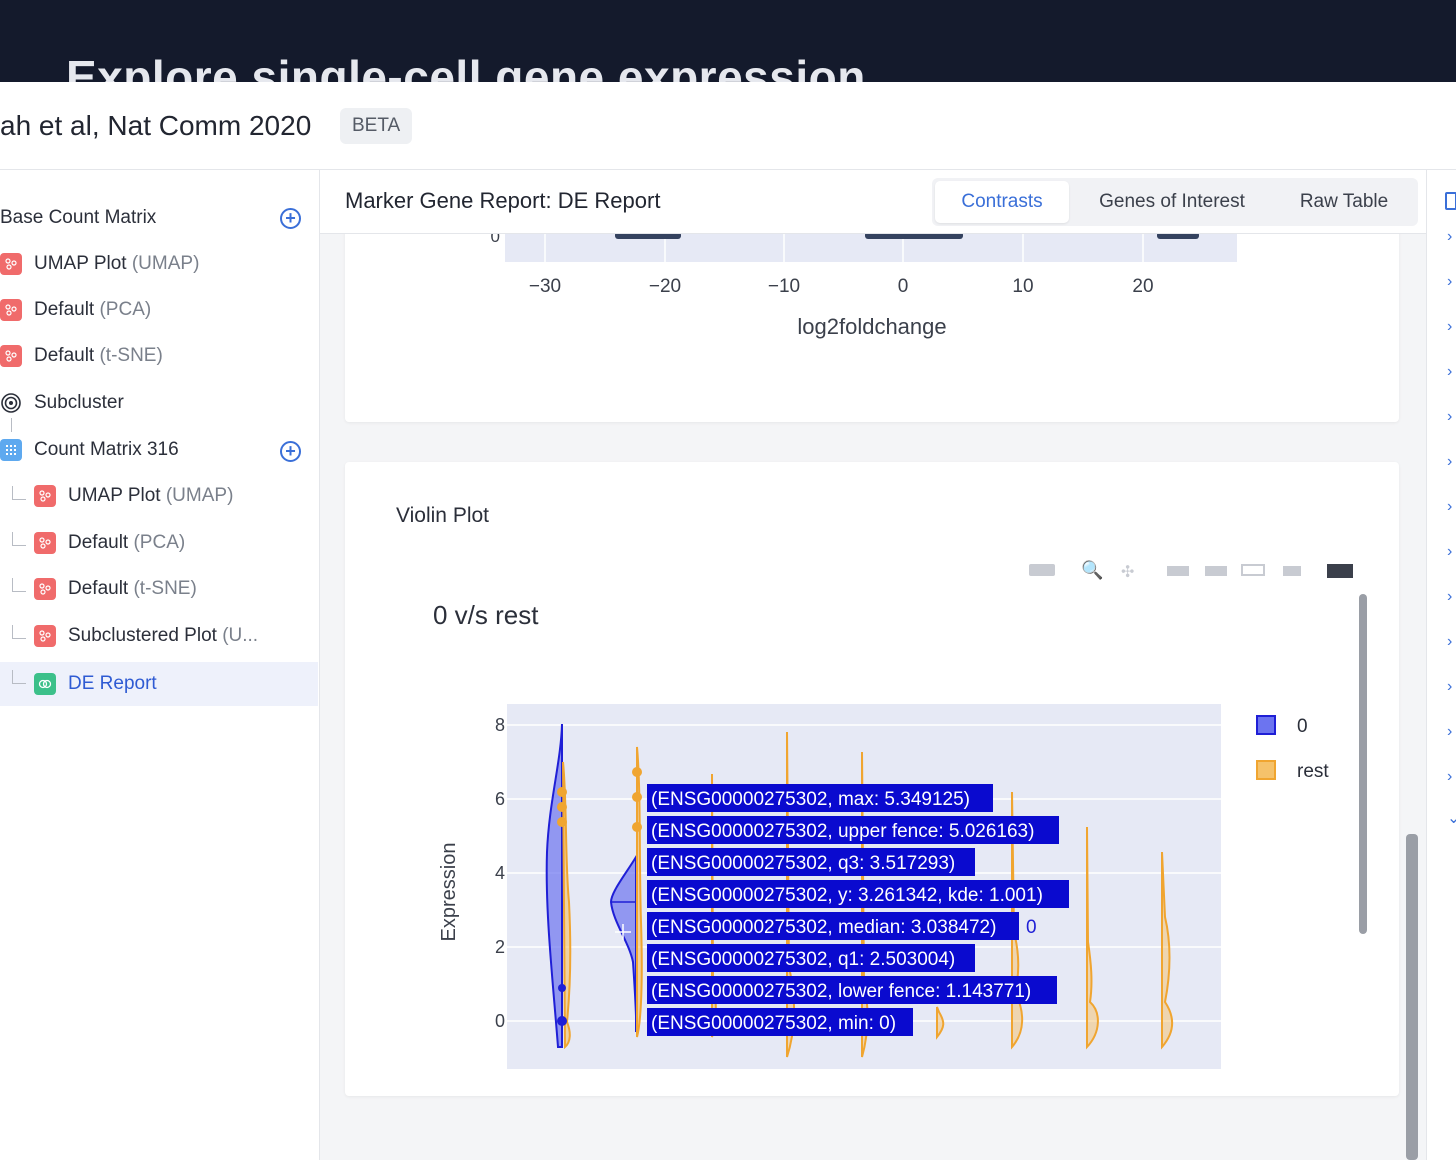  Describe the element at coordinates (1266, 770) in the screenshot. I see `legend-swatch-rest` at that location.